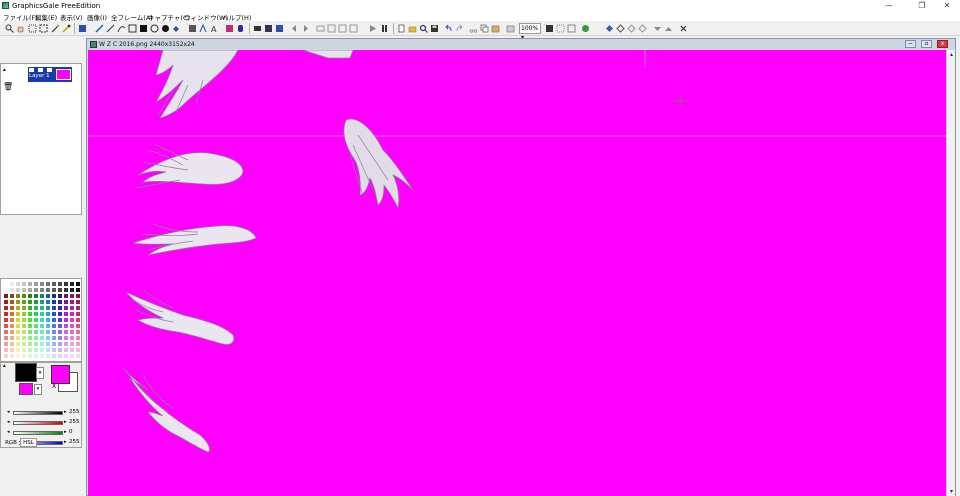  I want to click on prev-frame-icon, so click(294, 28).